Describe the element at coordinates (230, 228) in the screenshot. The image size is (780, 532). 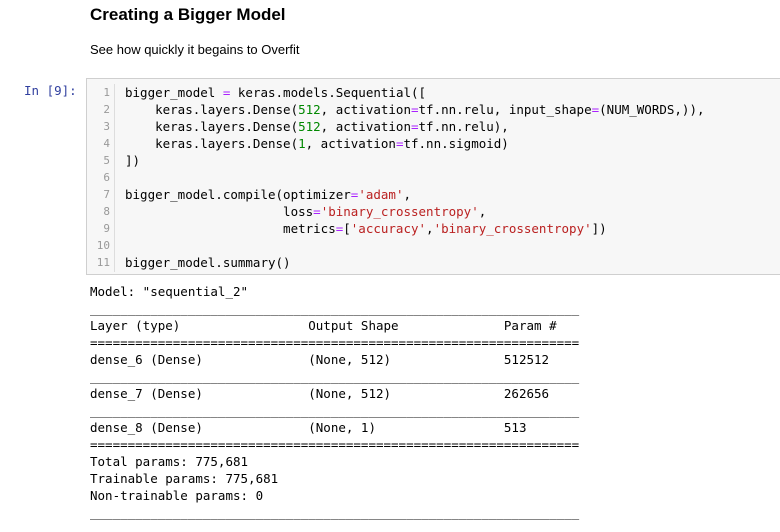
I see `code-token: metrics` at that location.